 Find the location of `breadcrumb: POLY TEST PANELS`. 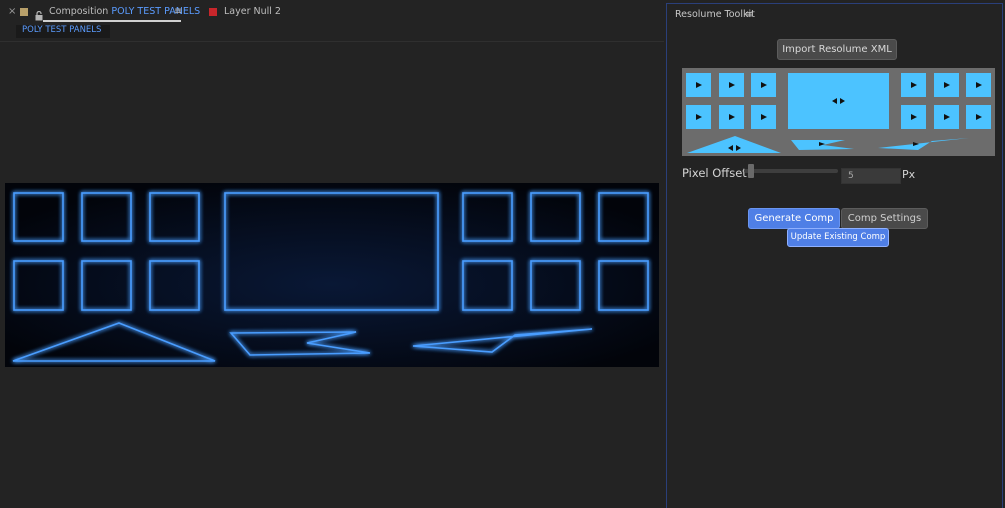

breadcrumb: POLY TEST PANELS is located at coordinates (63, 31).